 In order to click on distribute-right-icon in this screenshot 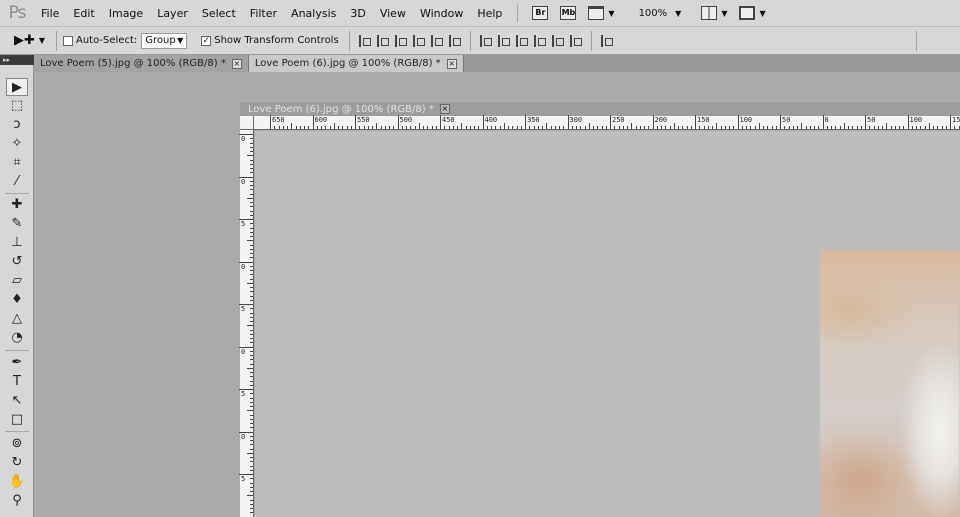, I will do `click(575, 40)`.